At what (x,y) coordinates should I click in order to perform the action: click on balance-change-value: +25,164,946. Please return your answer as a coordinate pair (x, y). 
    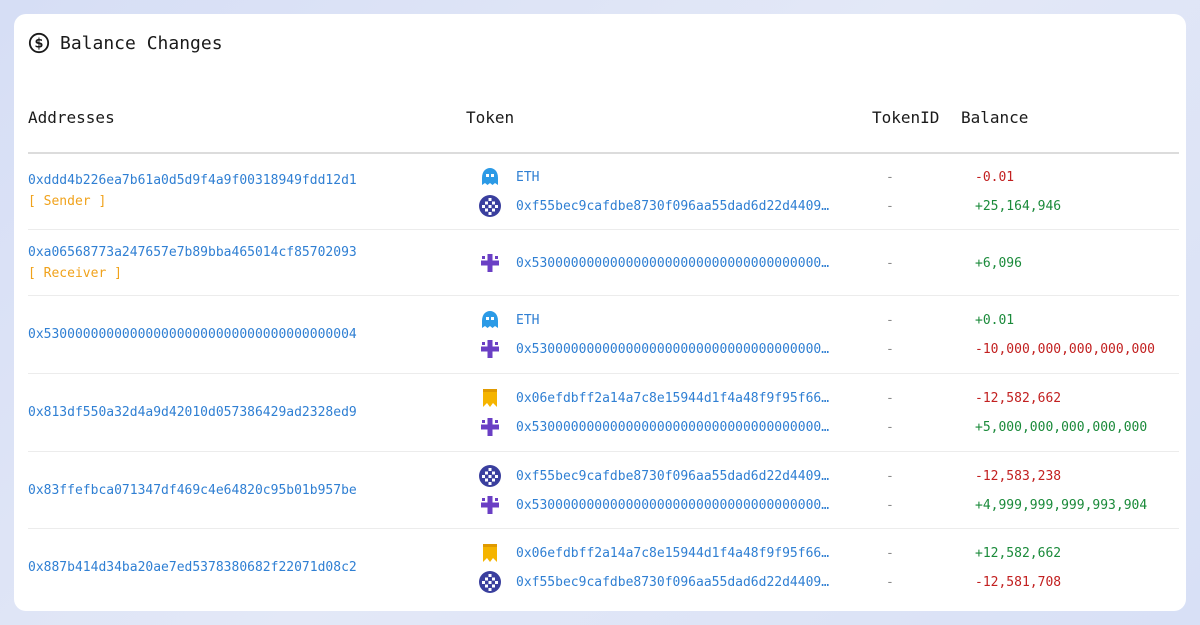
    Looking at the image, I should click on (1018, 206).